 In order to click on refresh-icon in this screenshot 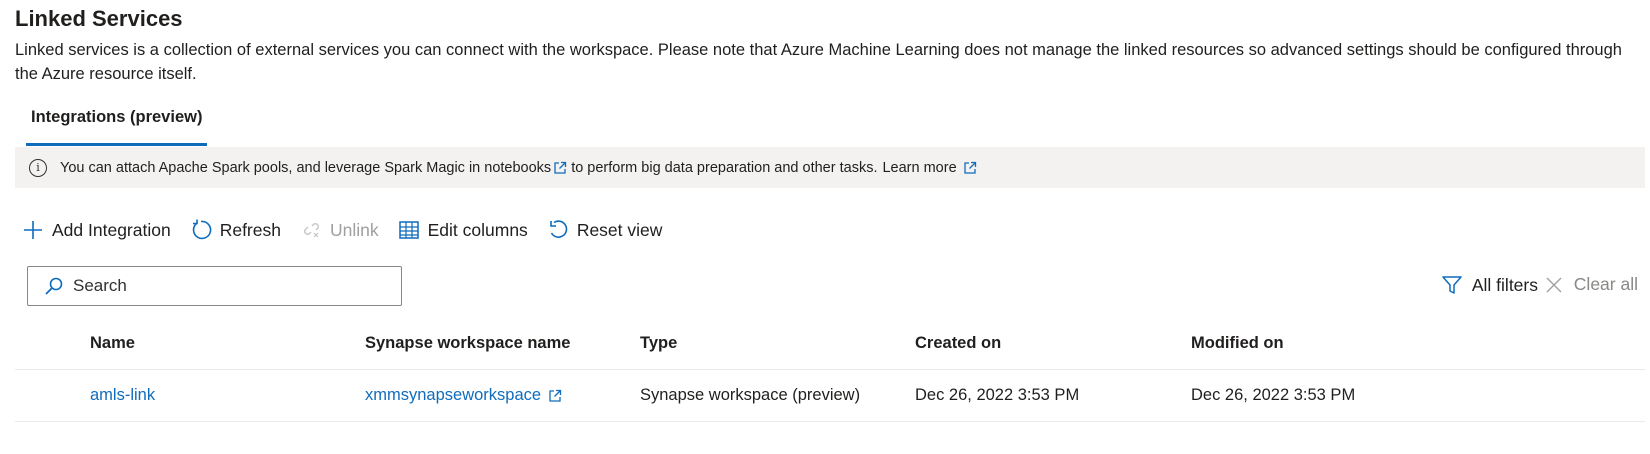, I will do `click(202, 229)`.